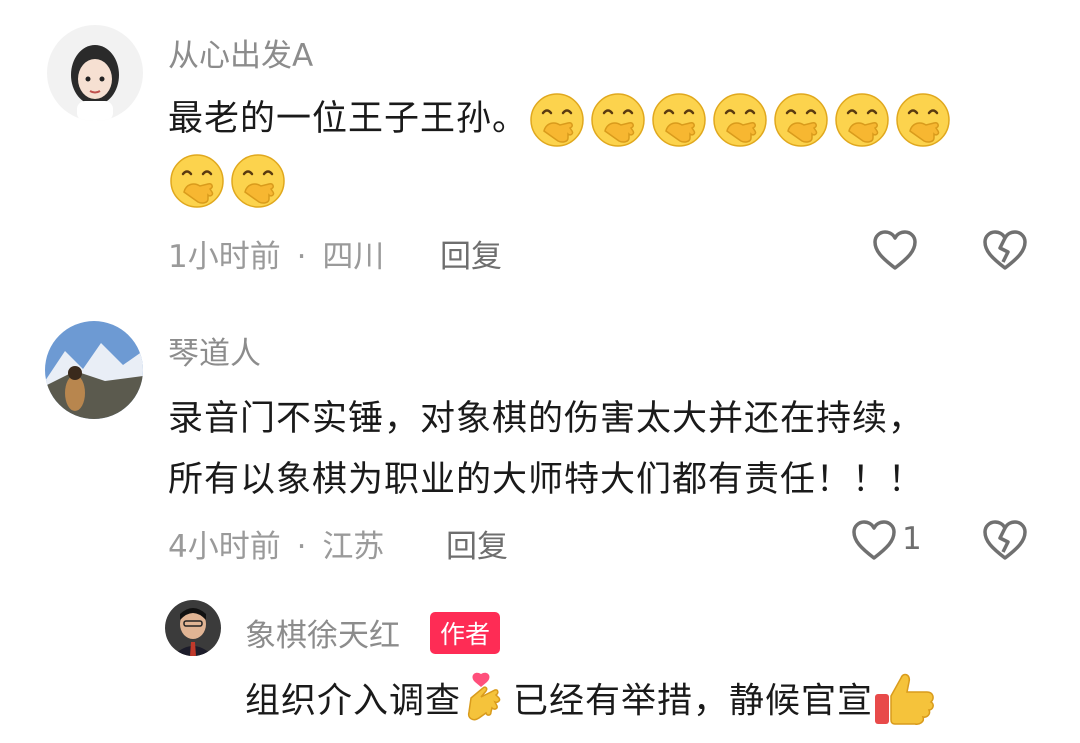  Describe the element at coordinates (487, 702) in the screenshot. I see `heart-hand-emoji` at that location.